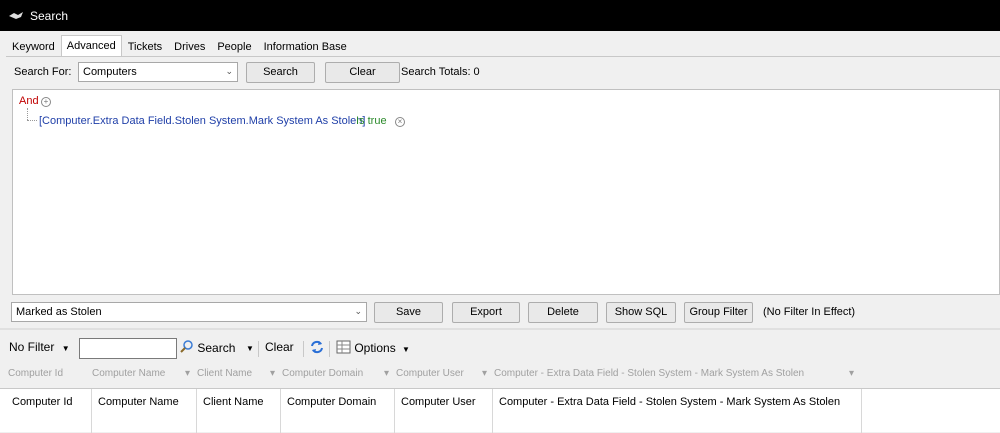 The height and width of the screenshot is (433, 1000). What do you see at coordinates (224, 373) in the screenshot?
I see `filter-client-name: Client Name` at bounding box center [224, 373].